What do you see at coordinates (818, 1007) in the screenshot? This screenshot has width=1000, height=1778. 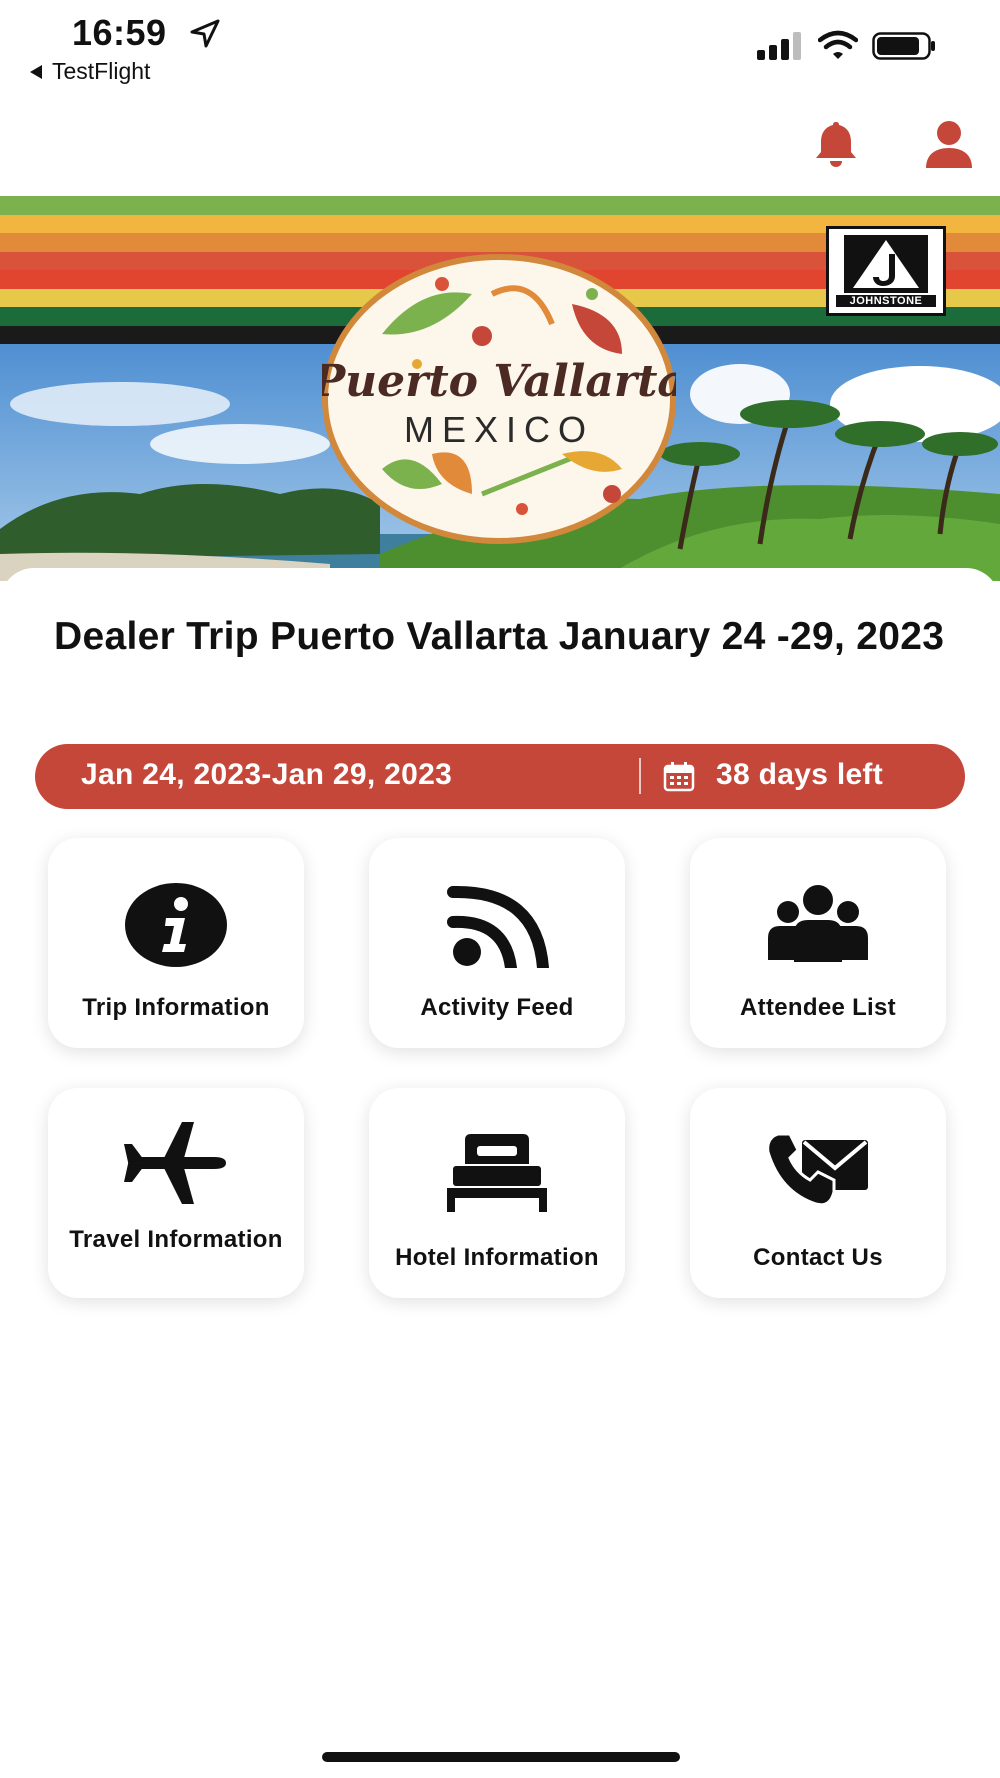 I see `tile-label: Attendee List` at bounding box center [818, 1007].